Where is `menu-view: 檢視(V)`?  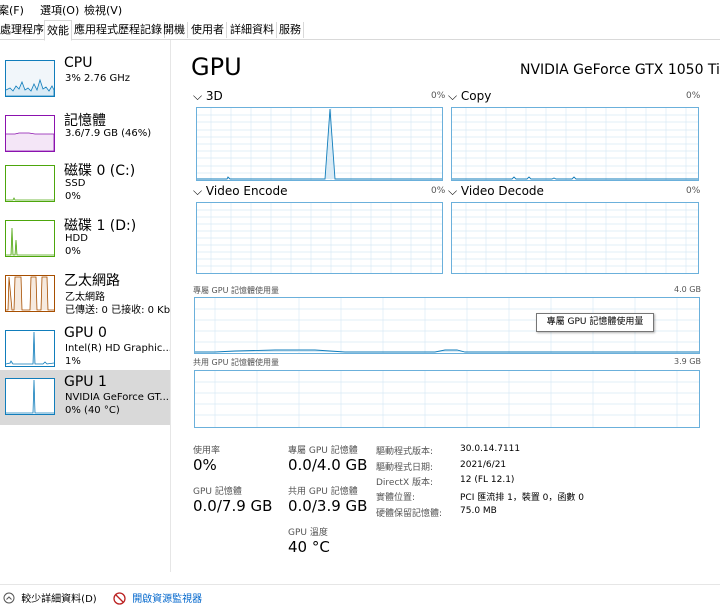
menu-view: 檢視(V) is located at coordinates (103, 10).